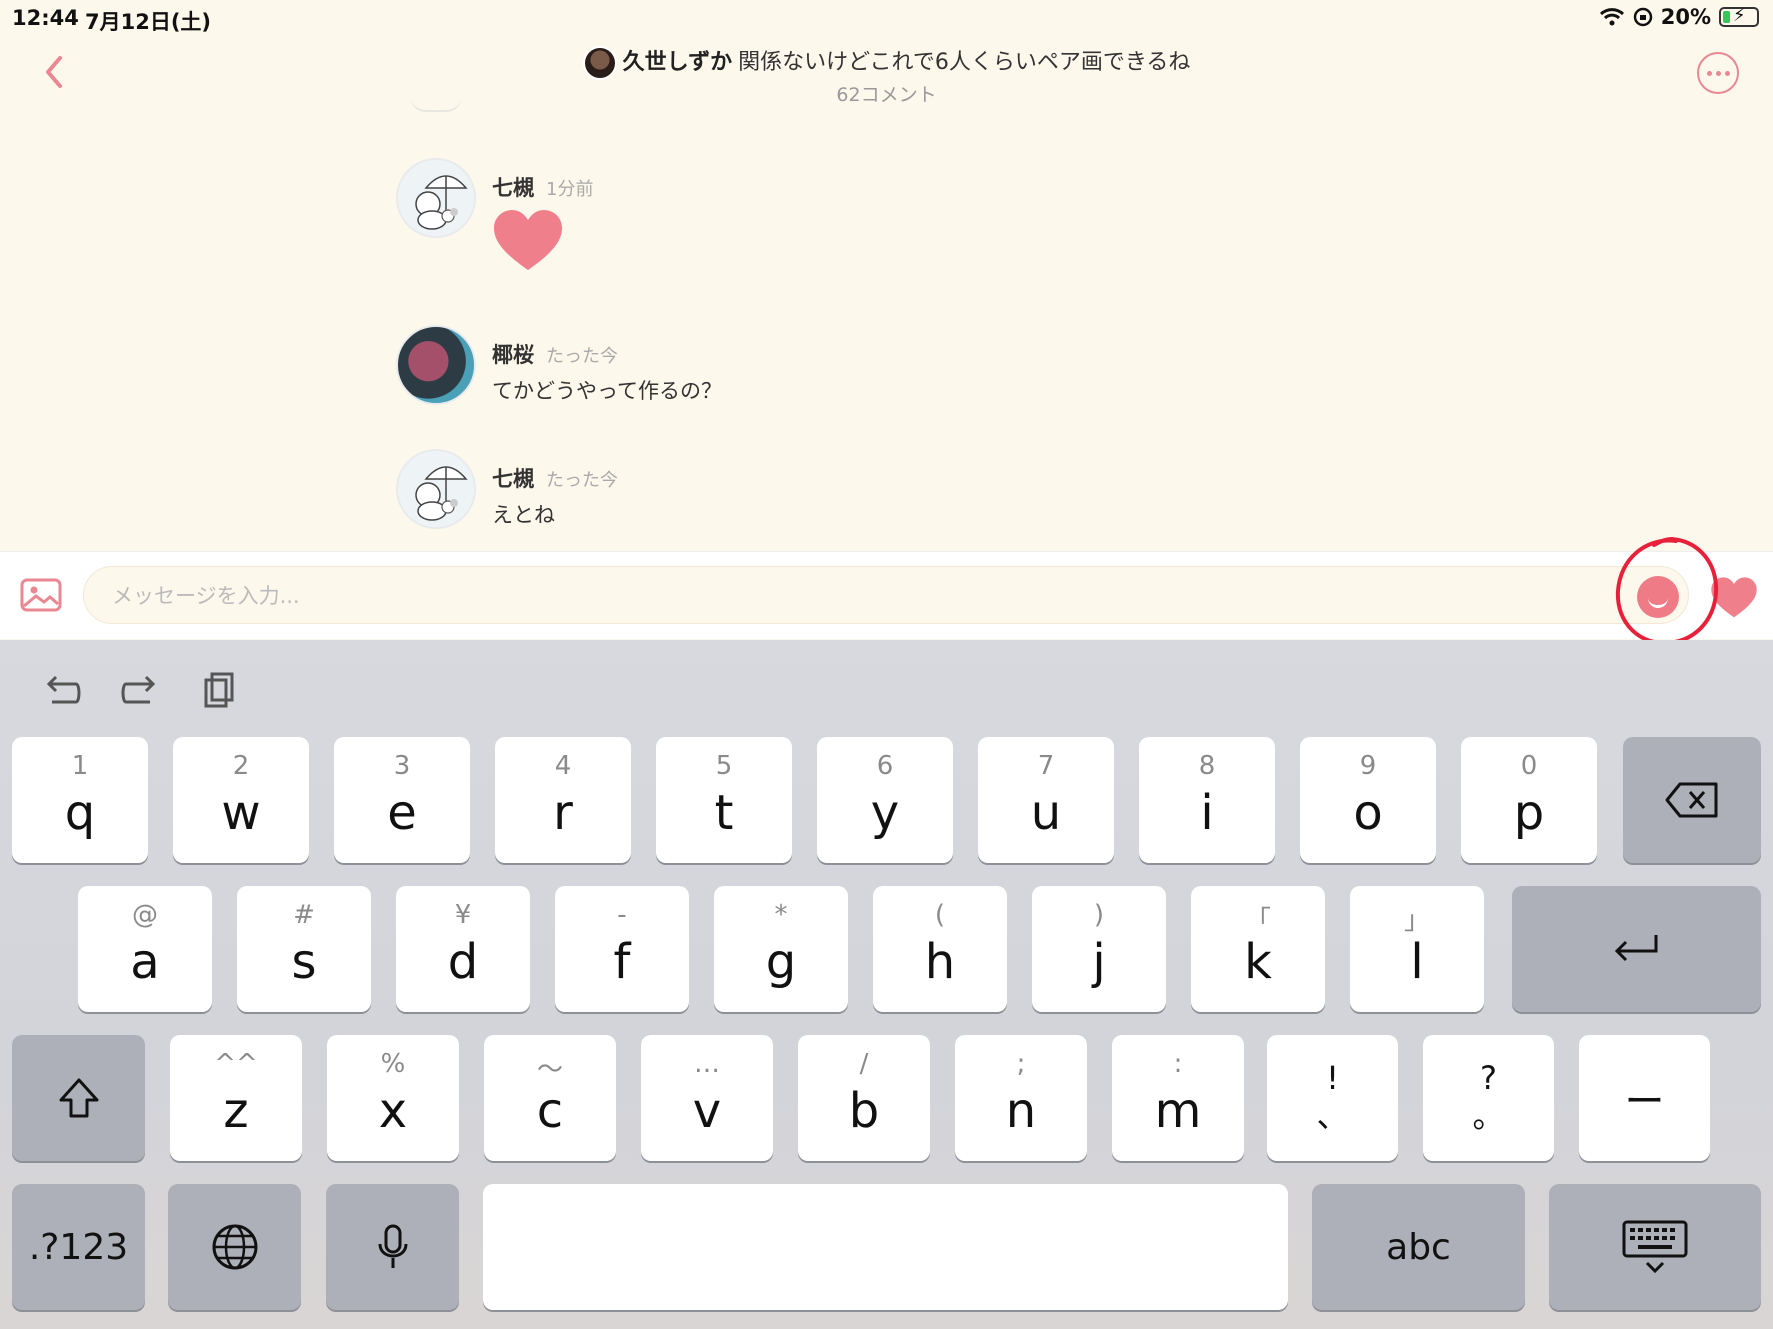  Describe the element at coordinates (62, 690) in the screenshot. I see `undo-icon` at that location.